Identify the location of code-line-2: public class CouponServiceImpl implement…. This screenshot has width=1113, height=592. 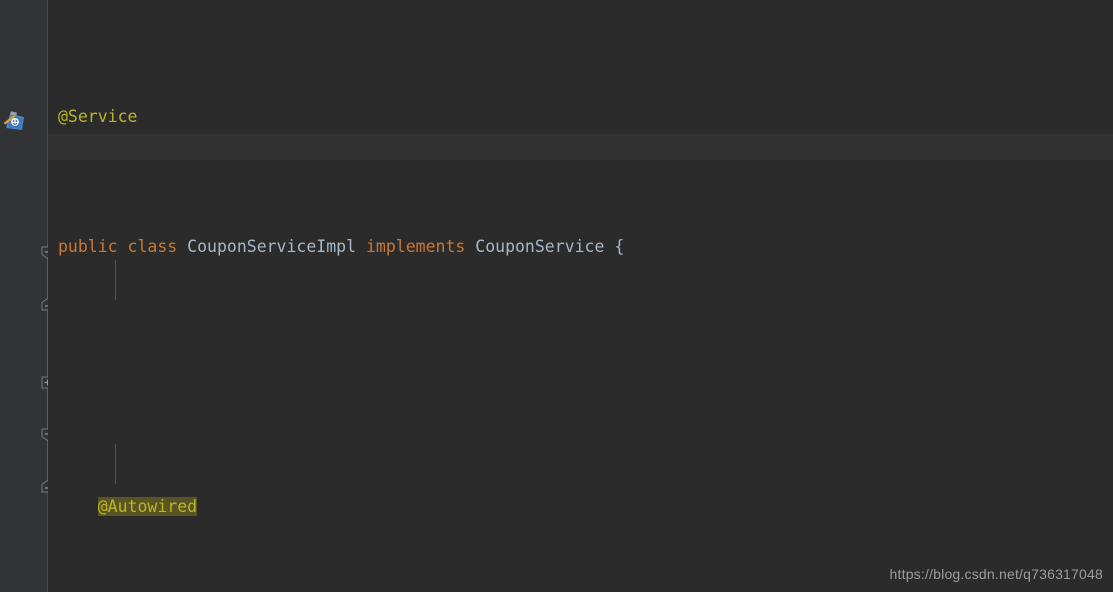
(580, 247).